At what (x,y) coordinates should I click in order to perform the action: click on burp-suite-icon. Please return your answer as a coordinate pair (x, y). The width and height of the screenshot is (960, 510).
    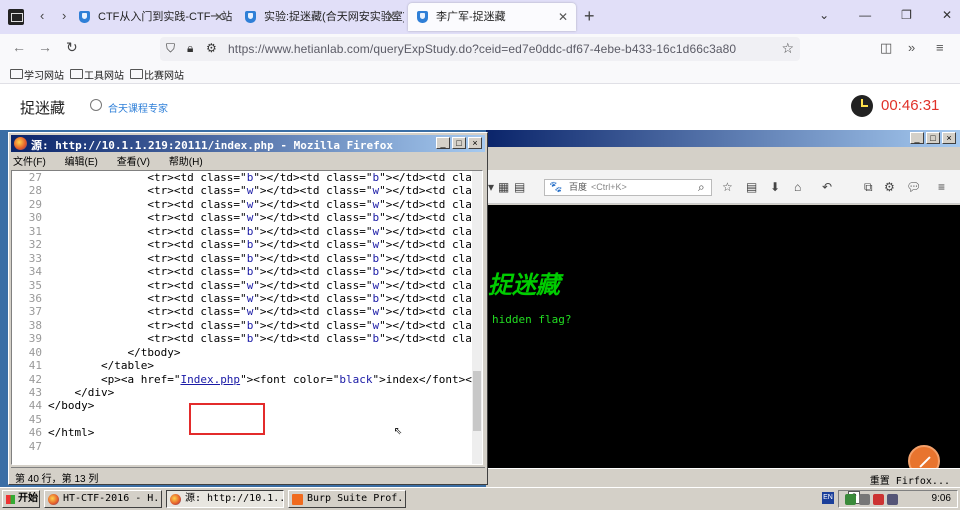
    Looking at the image, I should click on (297, 499).